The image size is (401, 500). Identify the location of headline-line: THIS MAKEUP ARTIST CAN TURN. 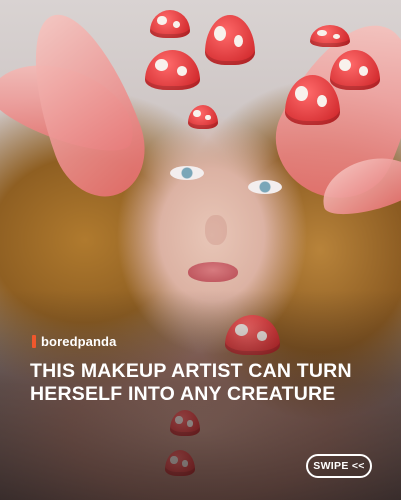
(191, 371).